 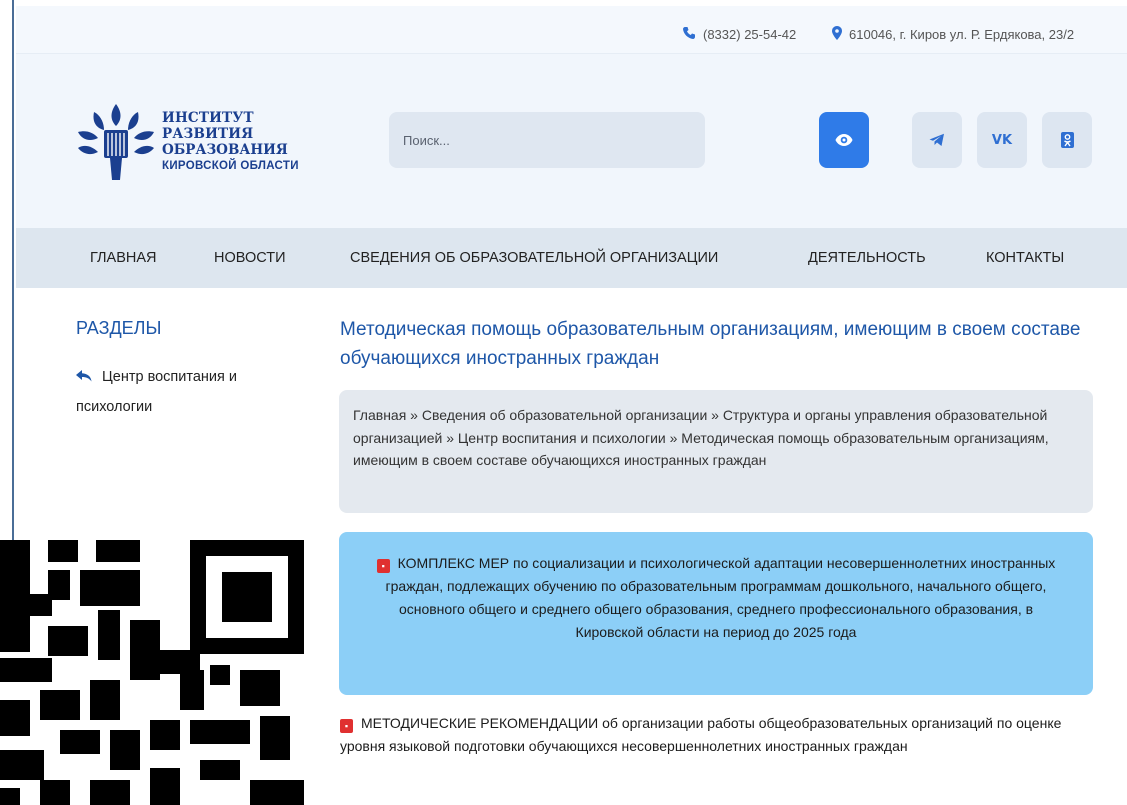 I want to click on nav-item-organization-info: СВЕДЕНИЯ ОБ ОБРАЗОВАТЕЛЬНОЙ ОРГАНИЗАЦИИ, so click(x=534, y=258).